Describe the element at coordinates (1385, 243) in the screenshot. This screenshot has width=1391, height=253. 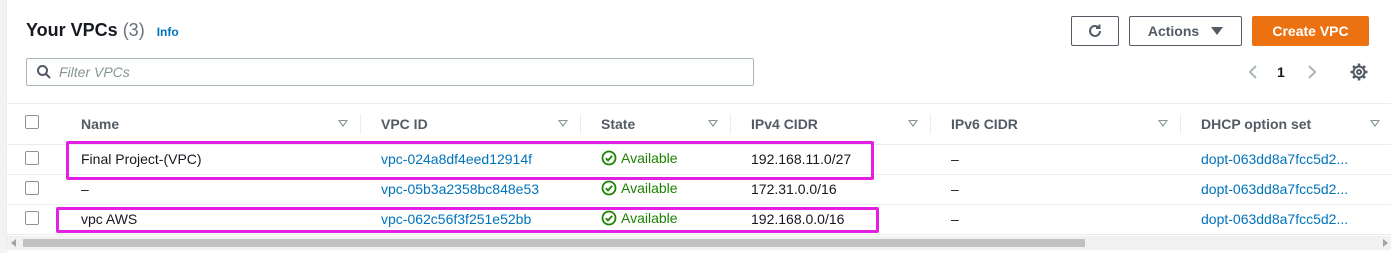
I see `scroll-right-icon` at that location.